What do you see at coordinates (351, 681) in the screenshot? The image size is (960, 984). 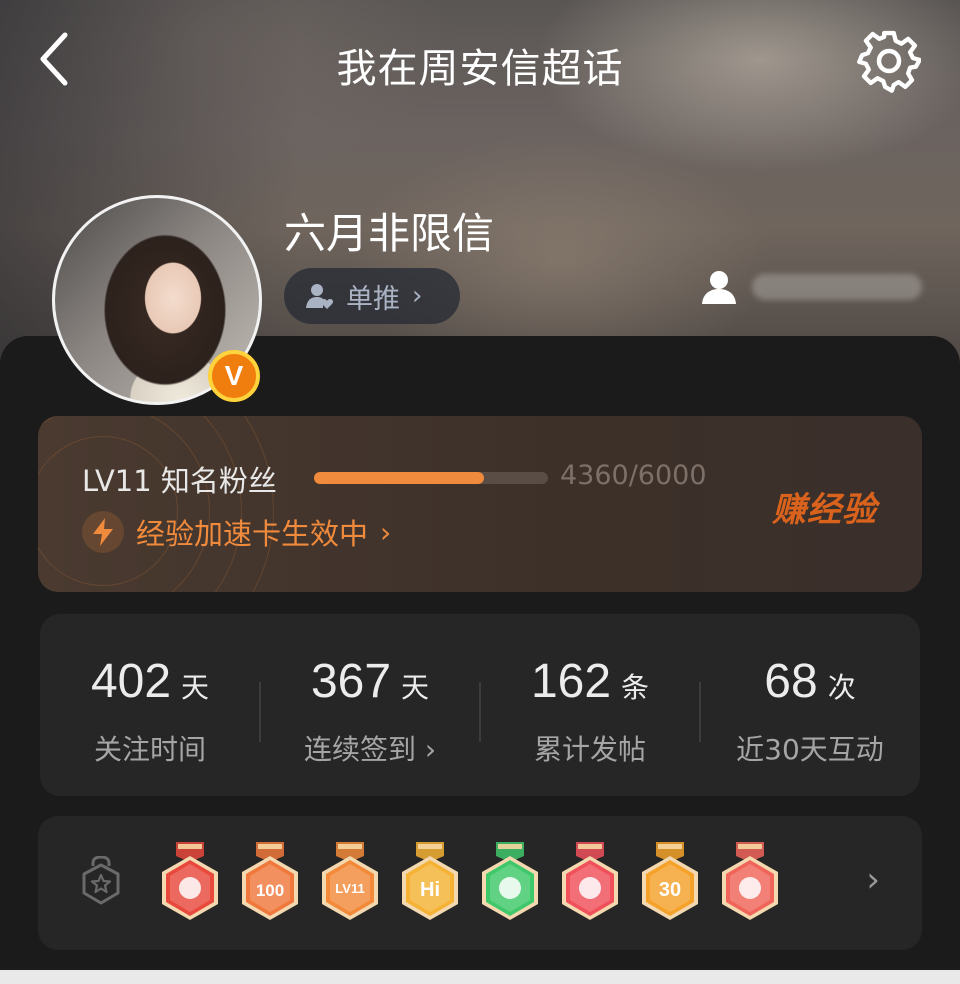 I see `stat-value: 367` at bounding box center [351, 681].